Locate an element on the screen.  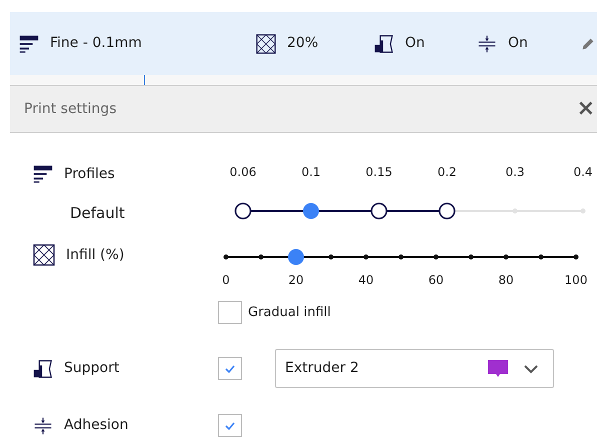
scale-label: 20 is located at coordinates (296, 280).